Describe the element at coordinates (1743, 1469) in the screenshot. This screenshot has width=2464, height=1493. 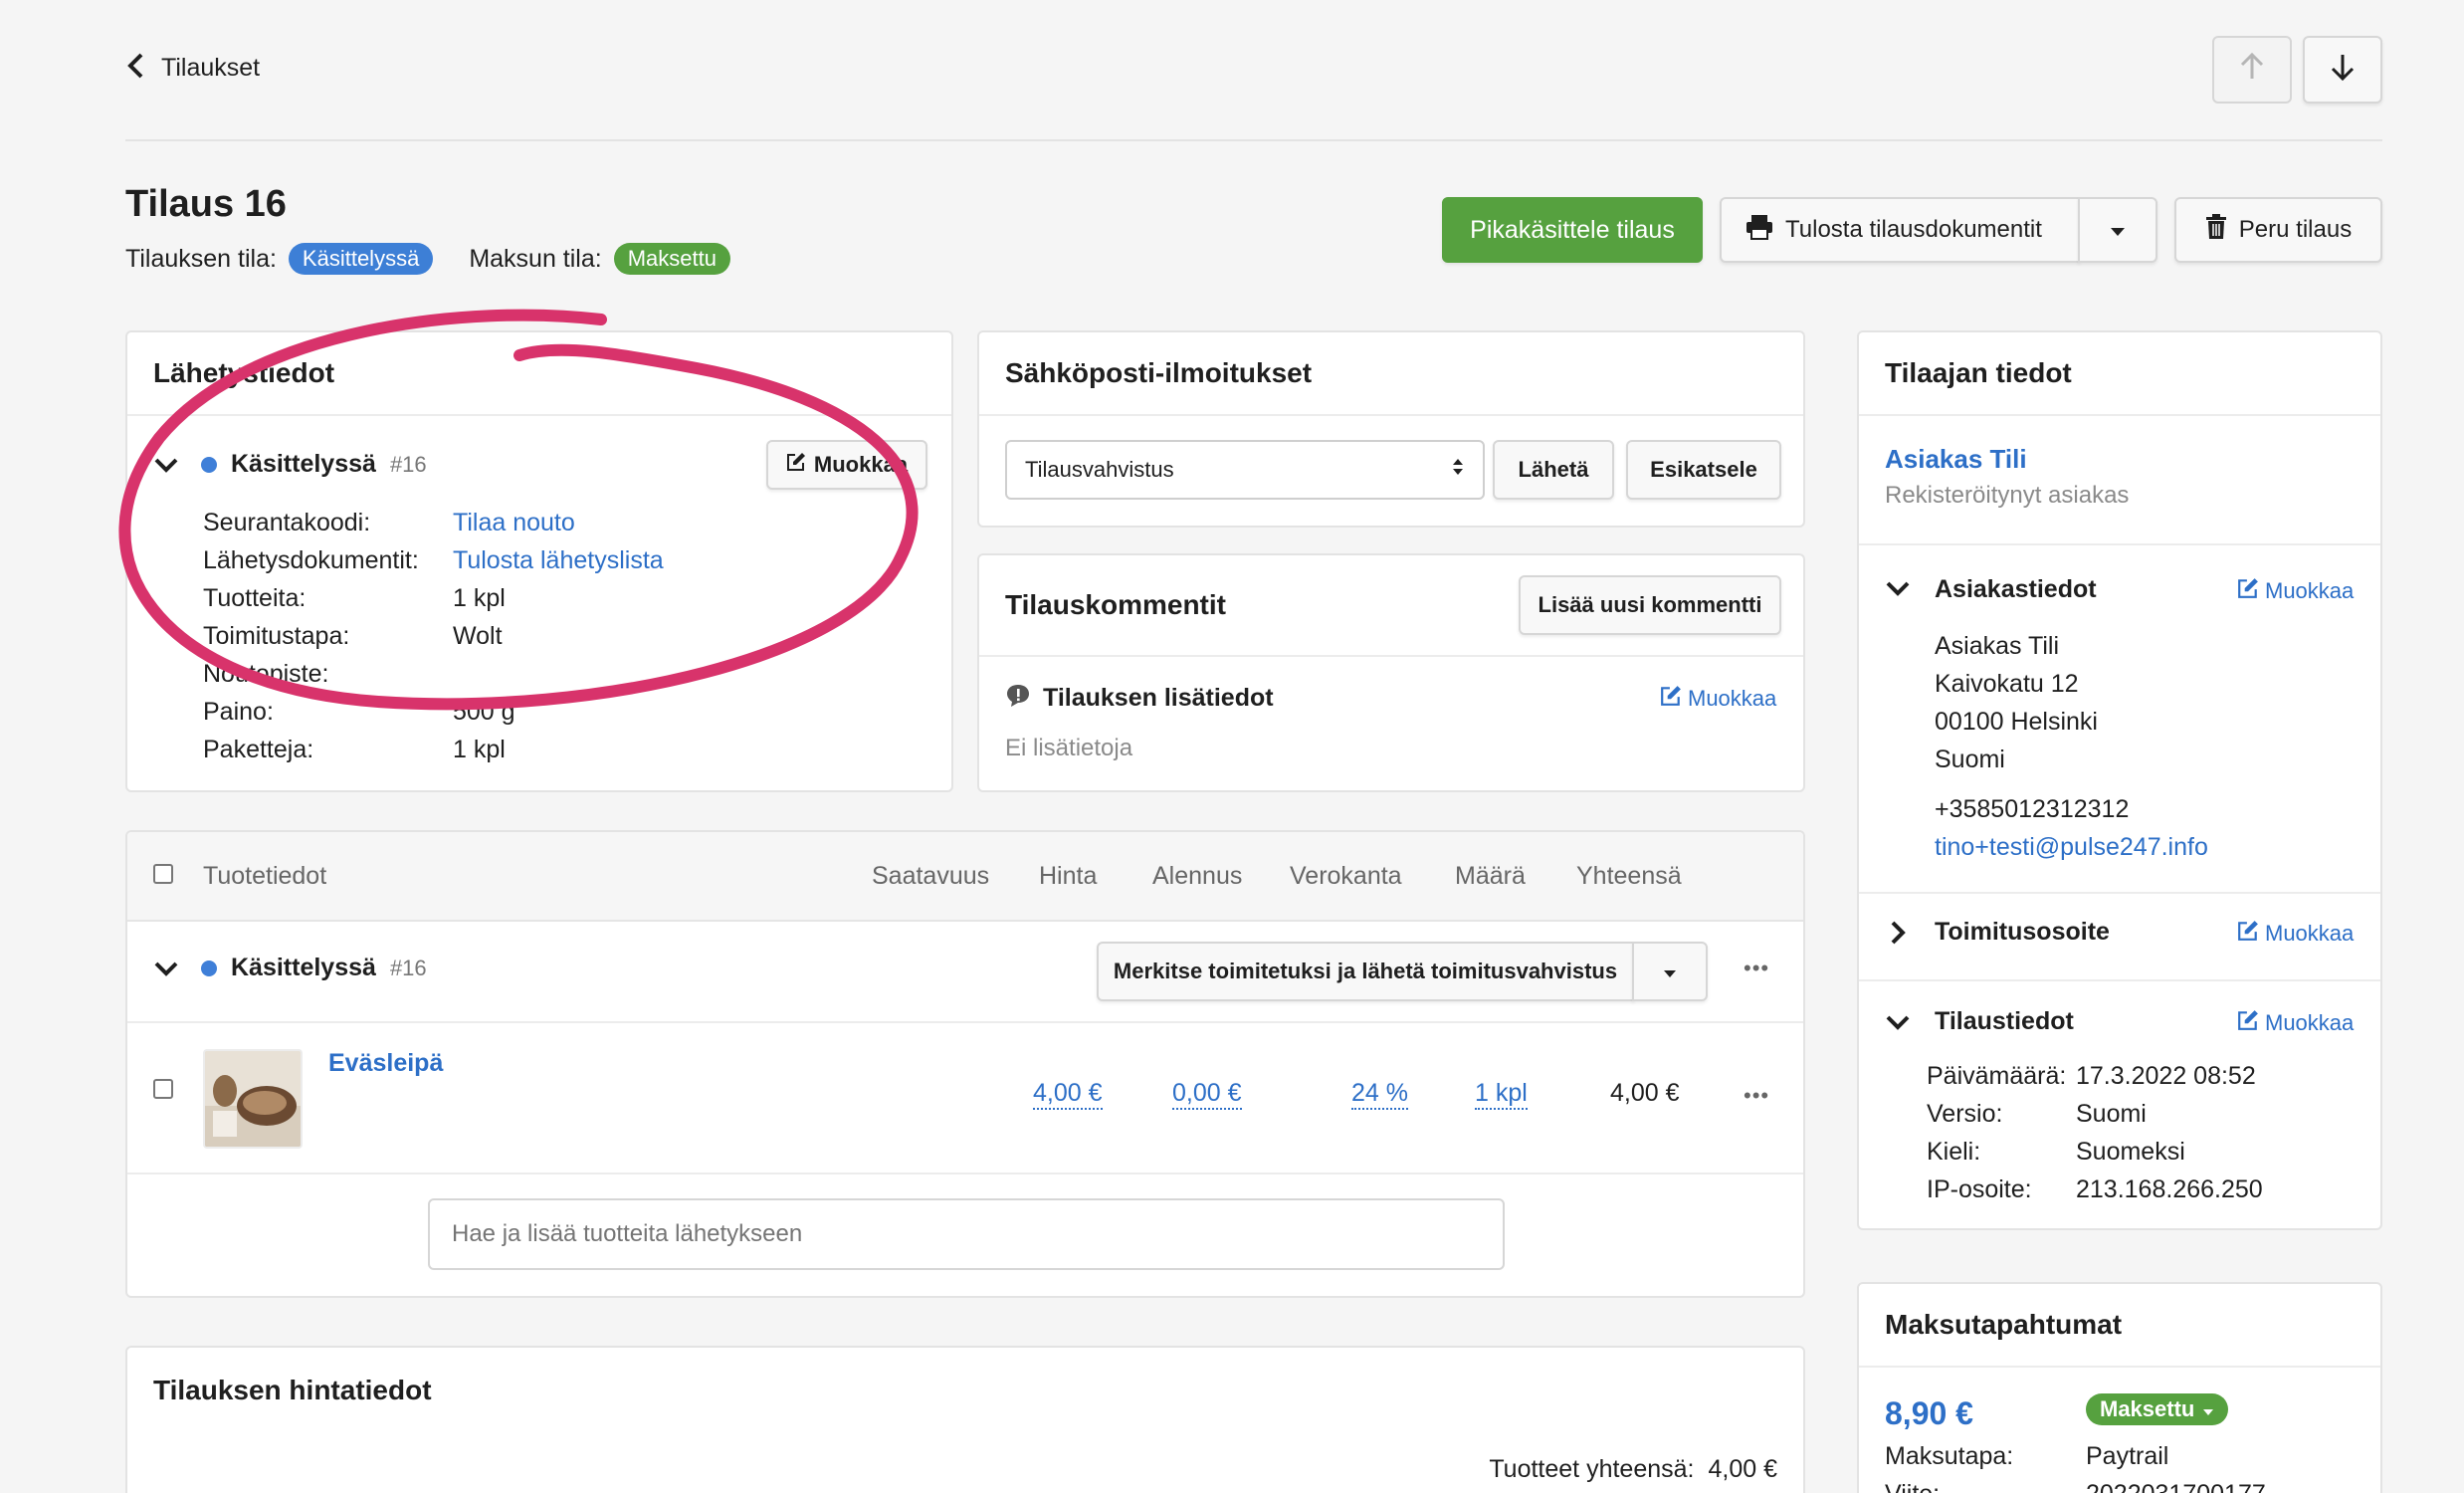
I see `products-total-value: 4,00 €` at that location.